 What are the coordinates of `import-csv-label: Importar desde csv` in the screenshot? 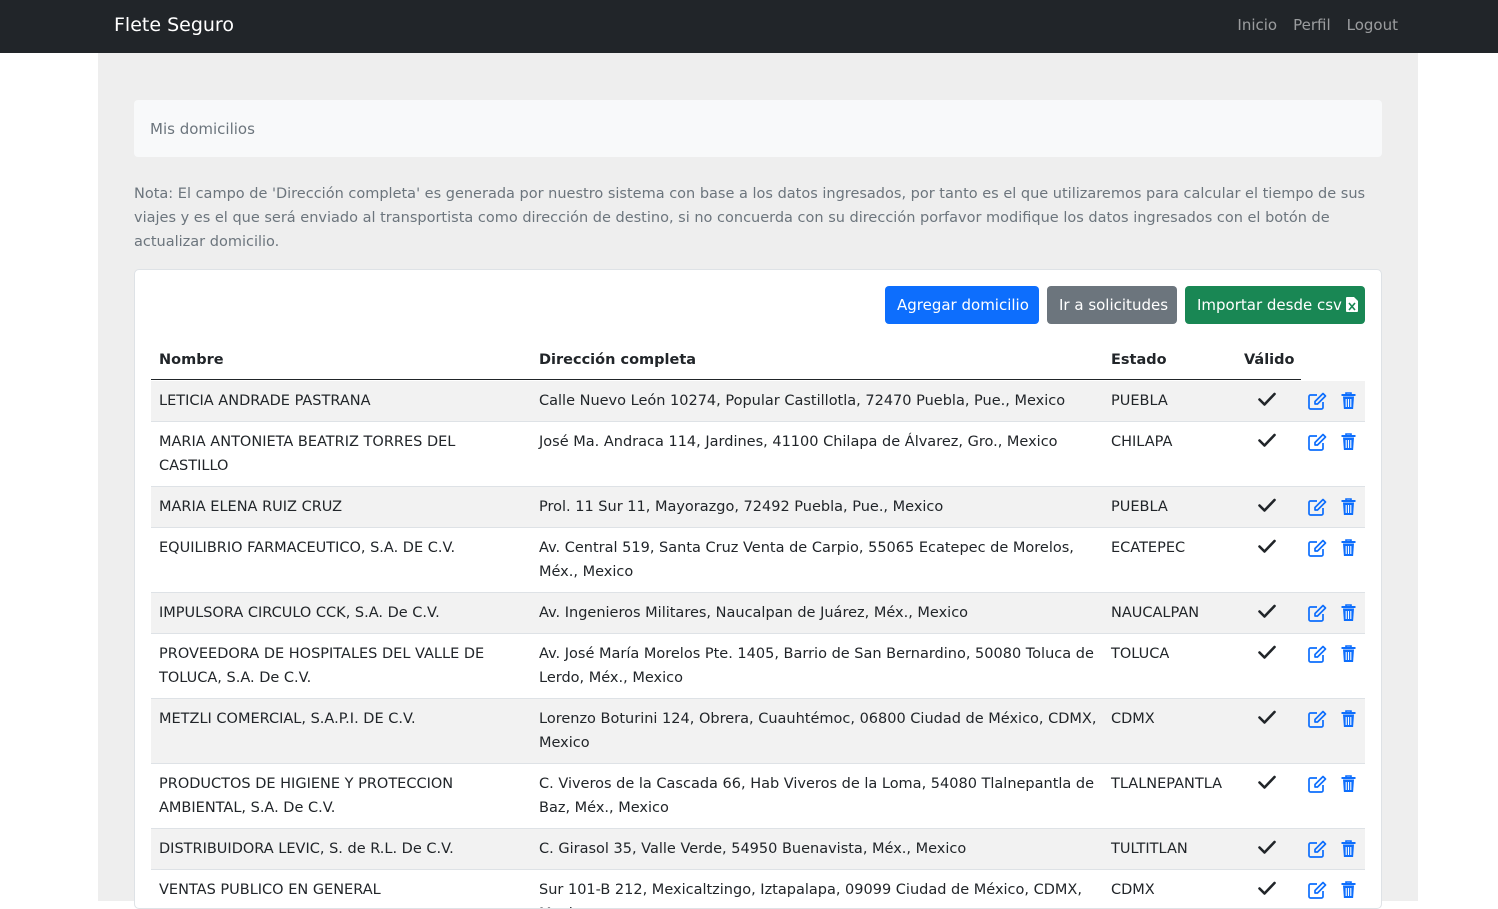 It's located at (1269, 305).